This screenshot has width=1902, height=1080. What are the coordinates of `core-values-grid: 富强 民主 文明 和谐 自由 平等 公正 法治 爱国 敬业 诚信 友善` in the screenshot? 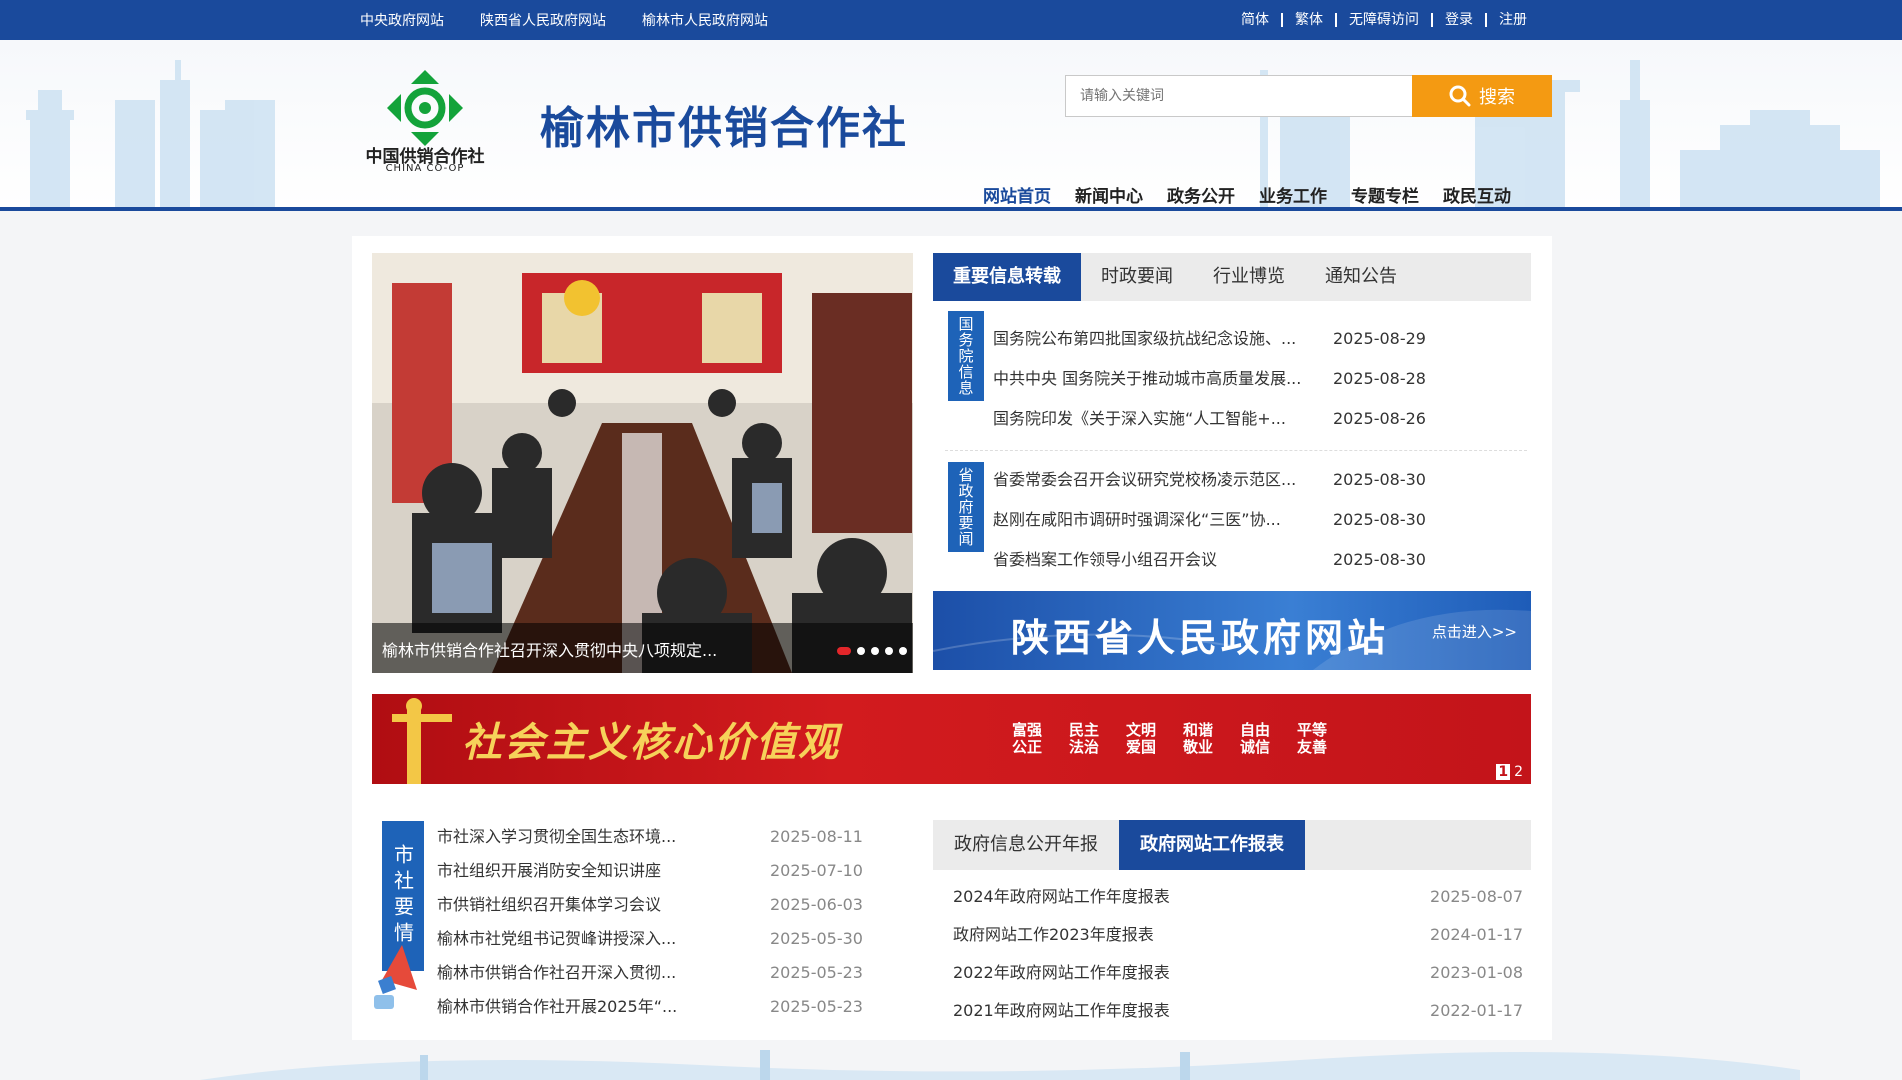 It's located at (1183, 739).